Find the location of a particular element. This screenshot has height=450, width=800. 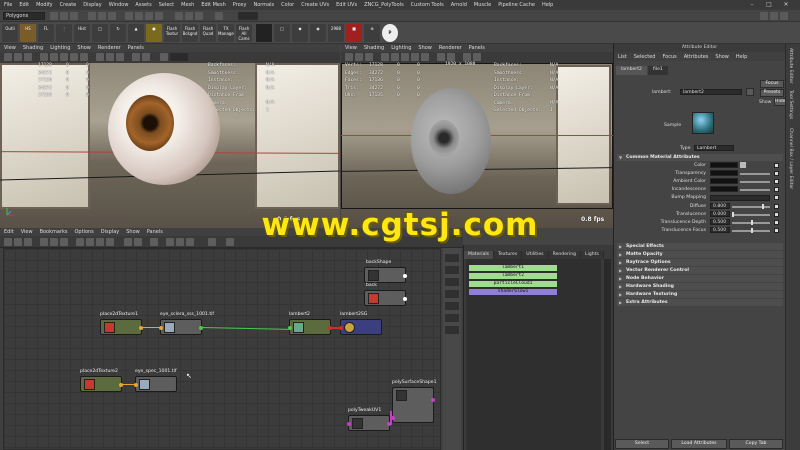

new-scene-icon is located at coordinates (54, 16).